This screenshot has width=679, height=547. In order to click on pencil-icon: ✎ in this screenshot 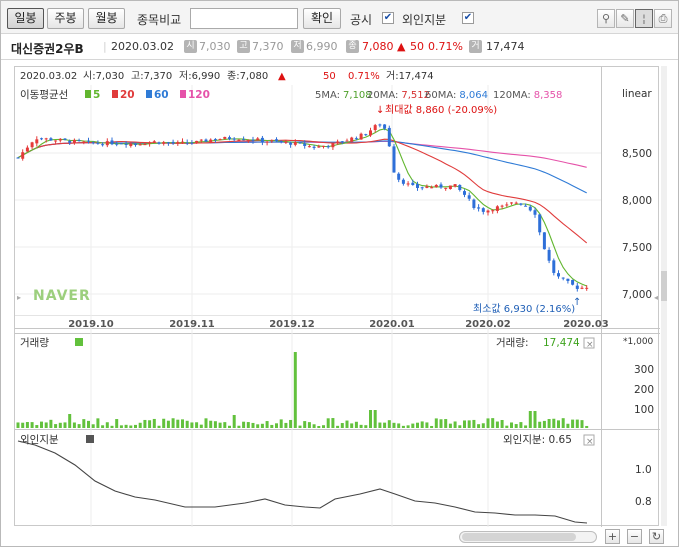, I will do `click(625, 18)`.